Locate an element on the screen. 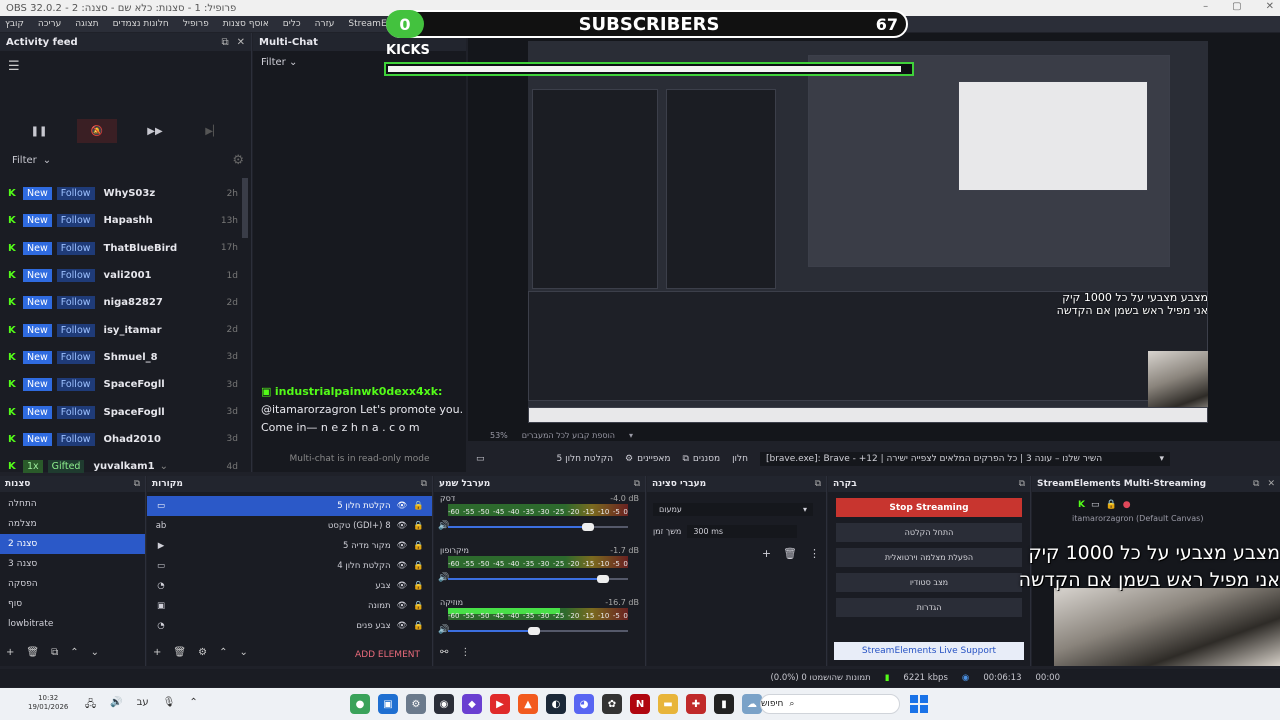 This screenshot has height=720, width=1280. pause-button: ❚❚ is located at coordinates (39, 131).